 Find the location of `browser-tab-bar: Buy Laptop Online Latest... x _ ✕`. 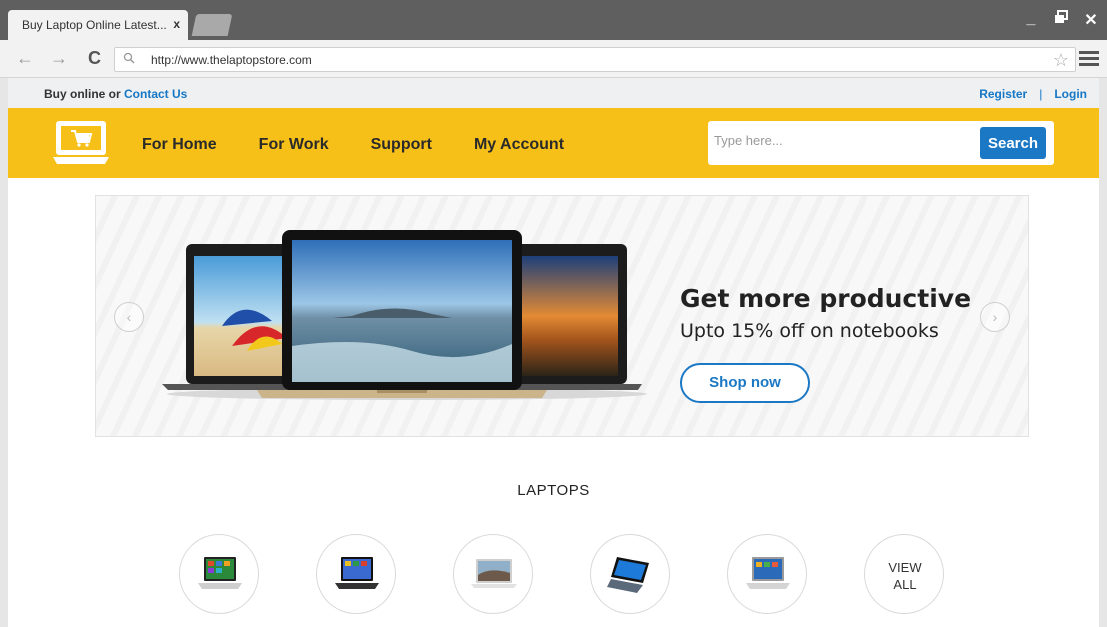

browser-tab-bar: Buy Laptop Online Latest... x _ ✕ is located at coordinates (553, 20).